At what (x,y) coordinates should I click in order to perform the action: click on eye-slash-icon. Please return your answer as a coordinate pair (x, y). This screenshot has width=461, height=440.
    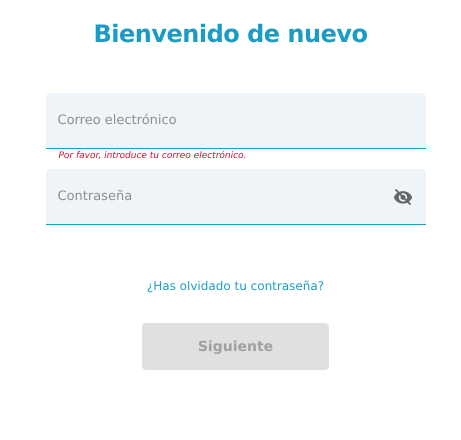
    Looking at the image, I should click on (403, 197).